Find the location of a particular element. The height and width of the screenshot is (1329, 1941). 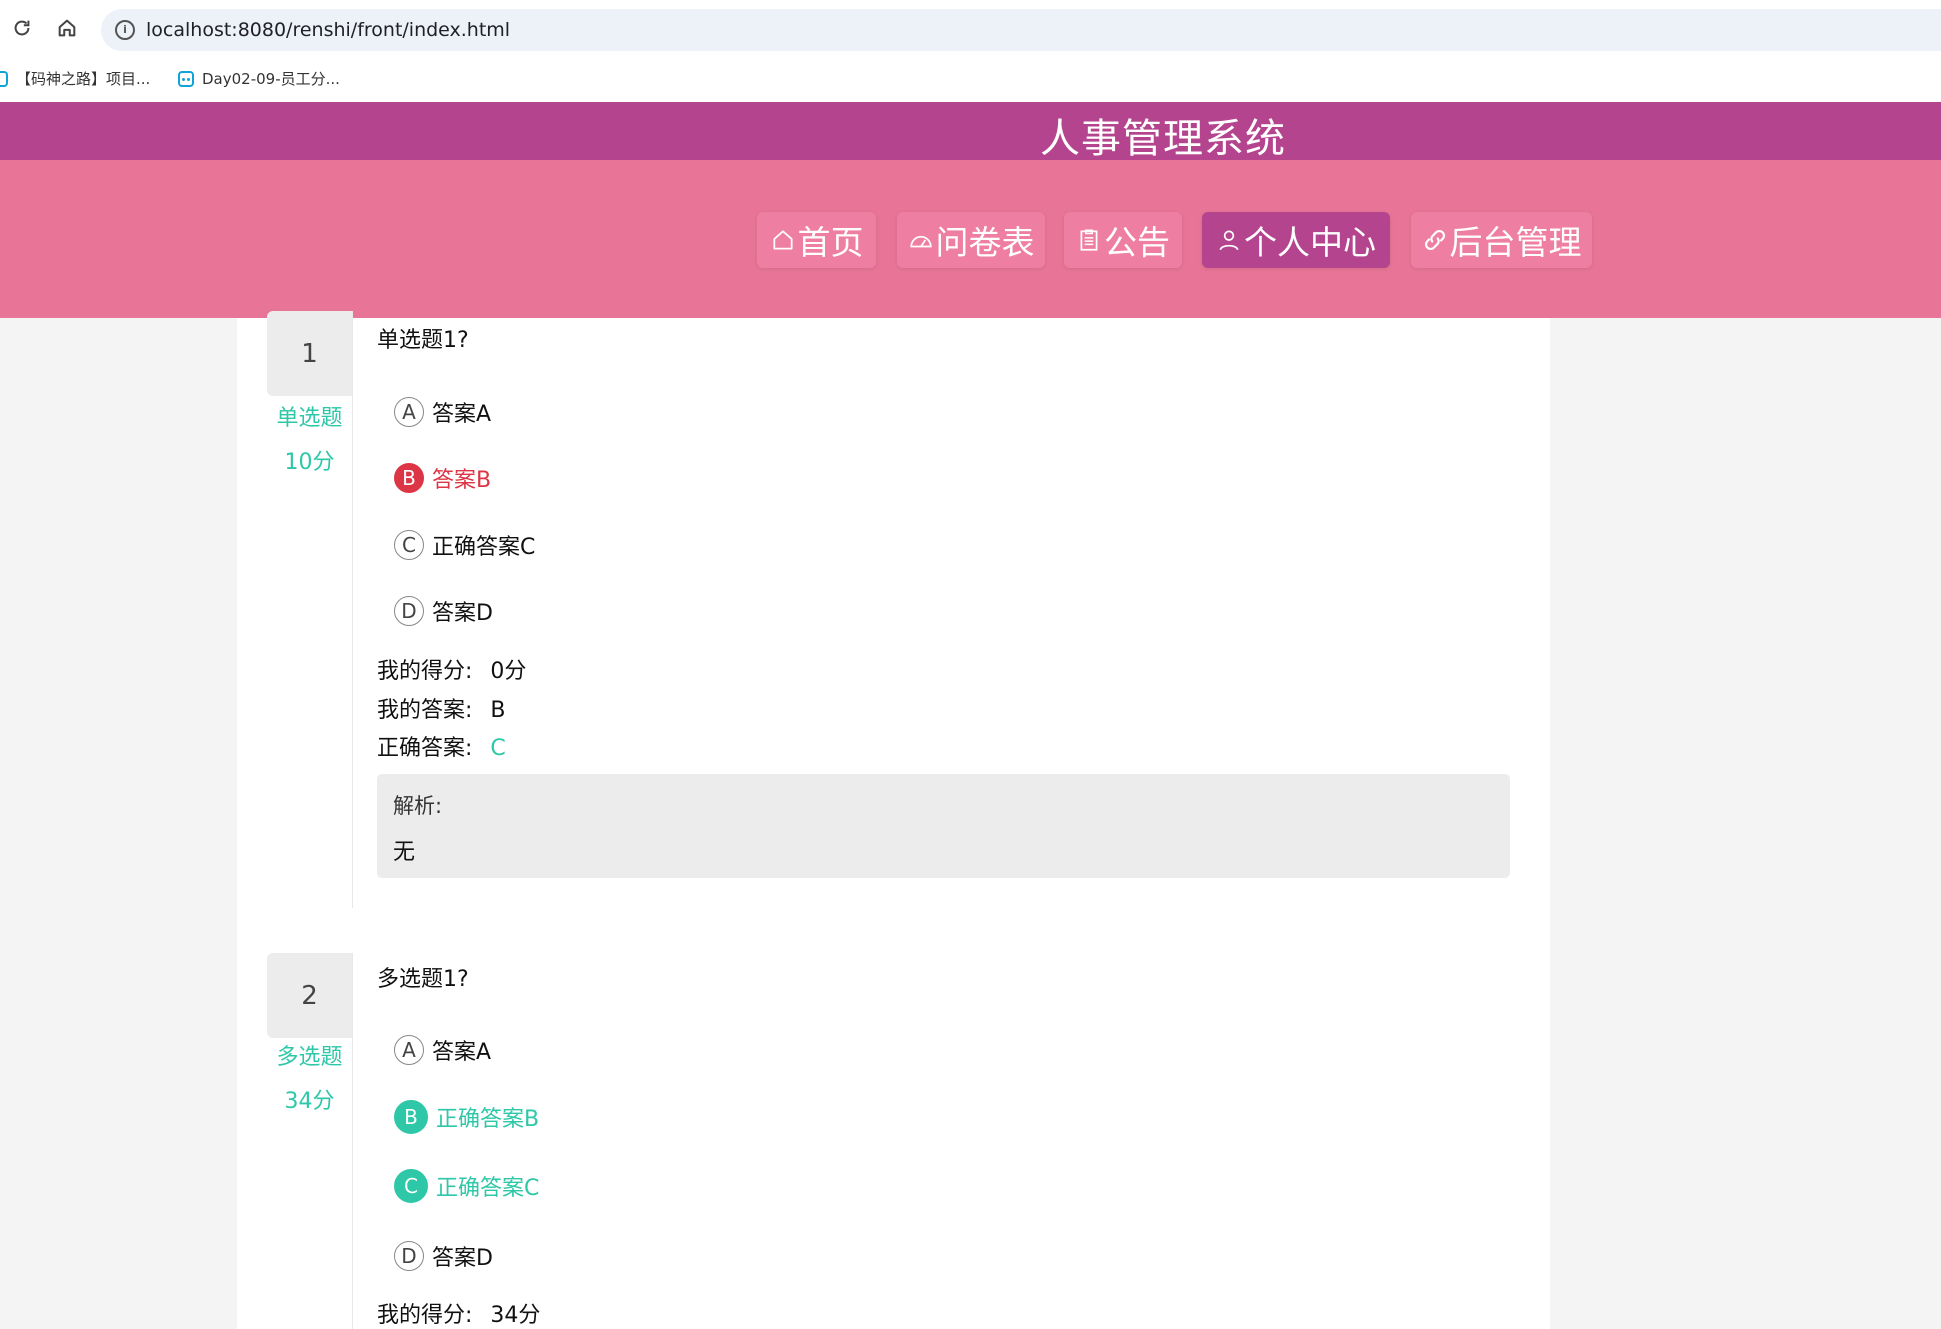

main-nav: 首页 问卷表 公告 个人中心 后台管理 is located at coordinates (970, 239).